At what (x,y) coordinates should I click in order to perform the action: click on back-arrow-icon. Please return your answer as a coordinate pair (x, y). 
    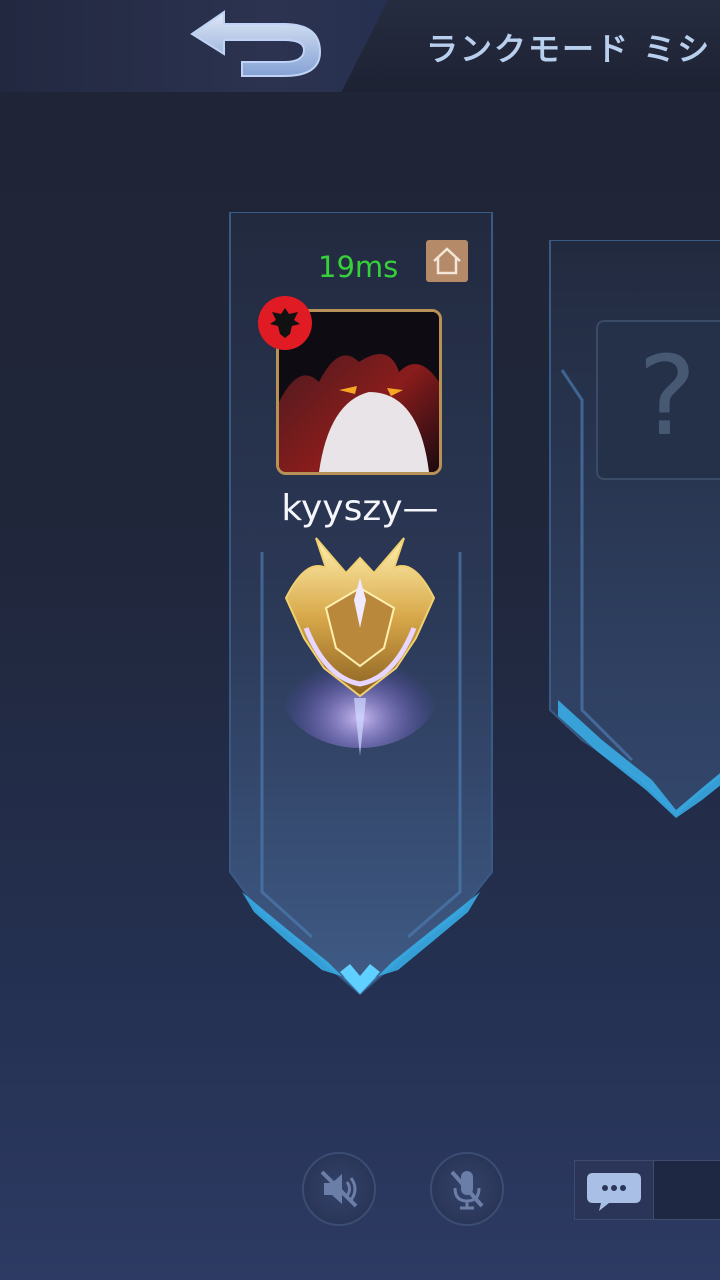
    Looking at the image, I should click on (256, 43).